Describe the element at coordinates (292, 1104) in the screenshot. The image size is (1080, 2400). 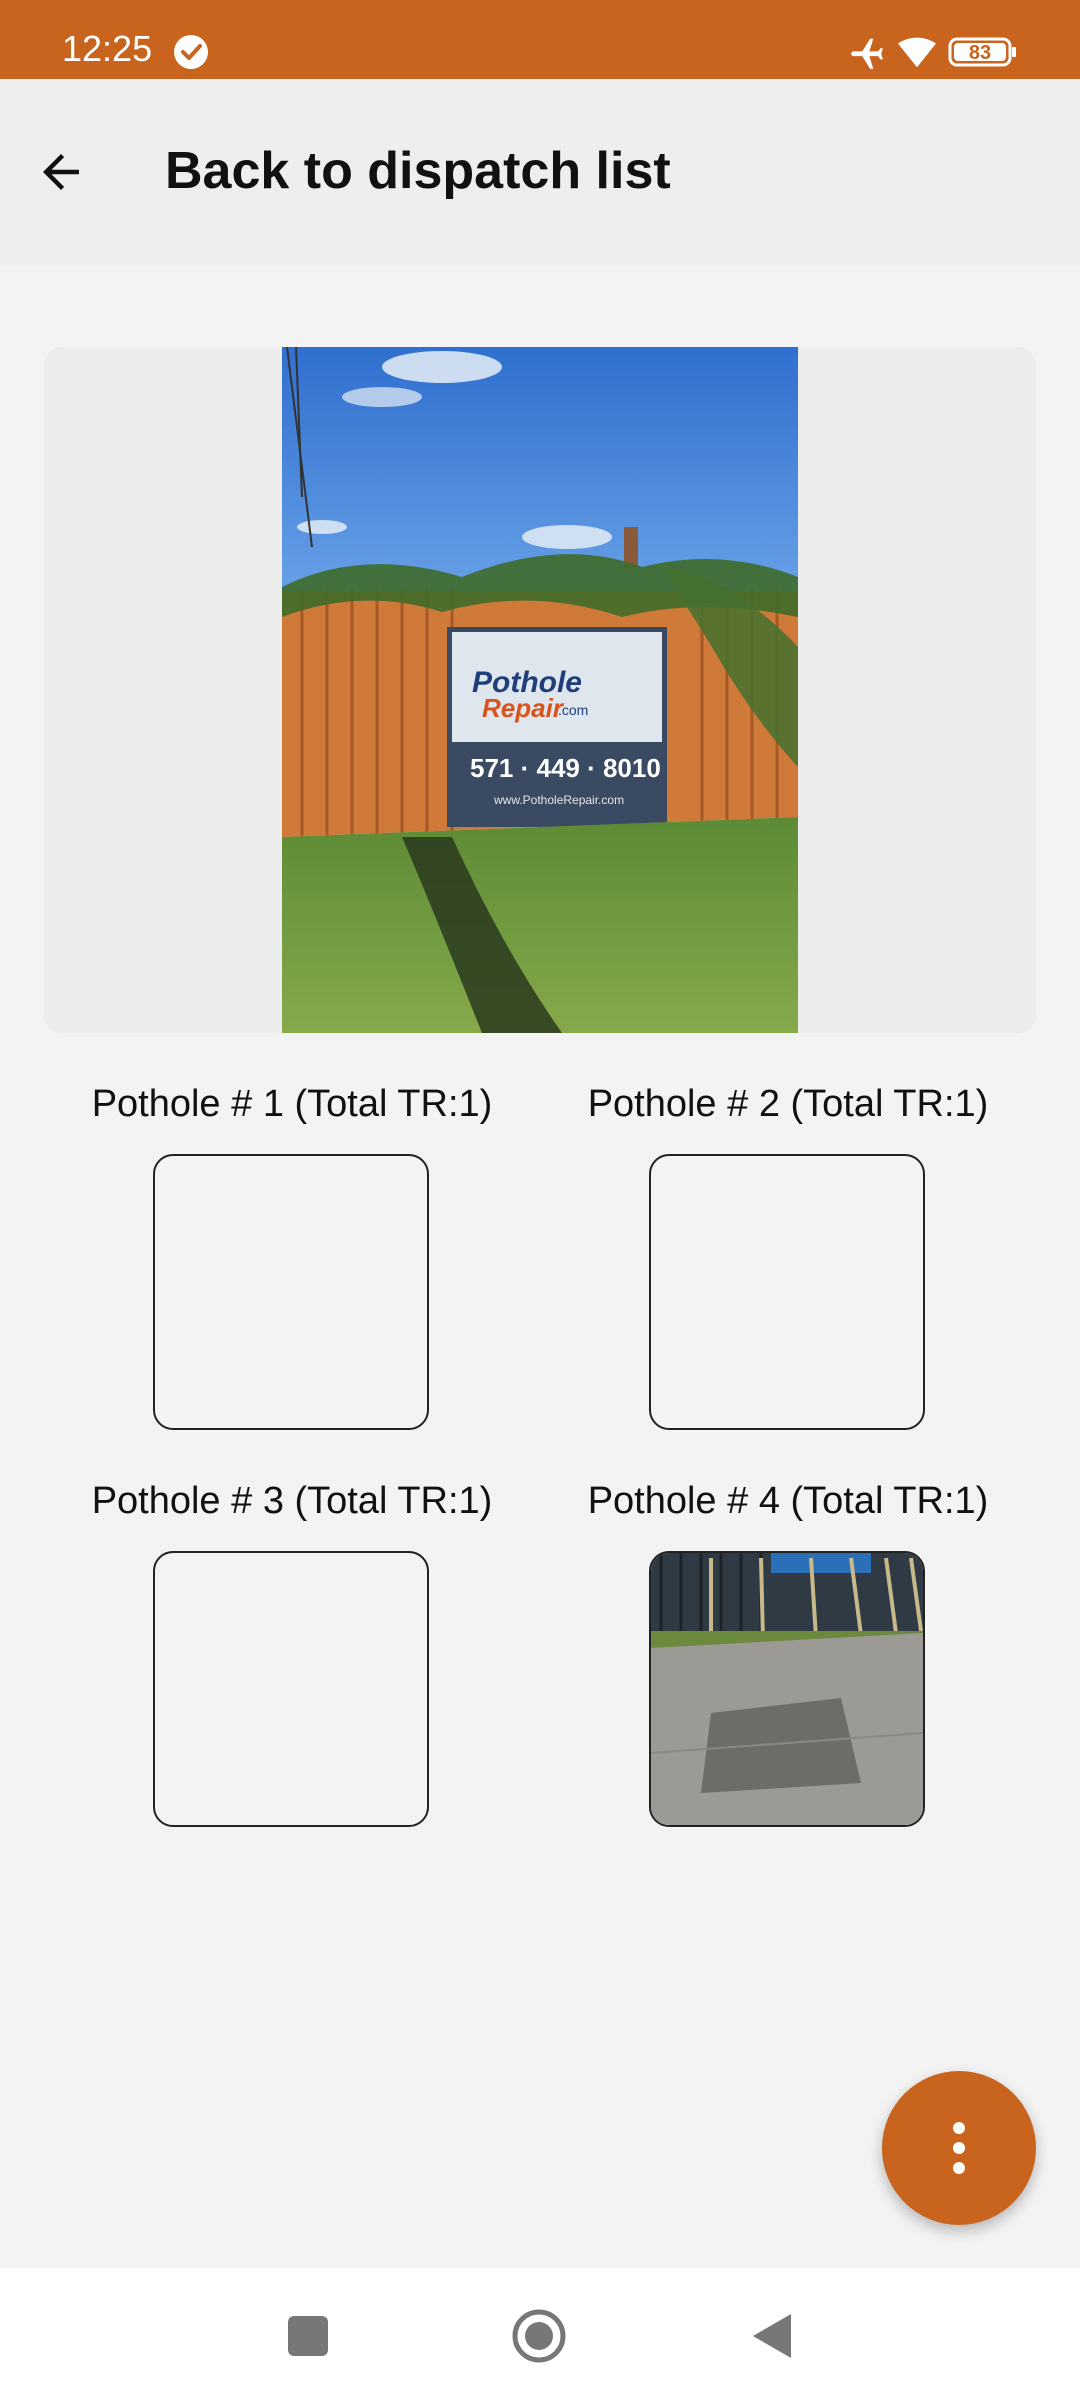
I see `pothole-1-label: Pothole # 1 (Total TR:1)` at that location.